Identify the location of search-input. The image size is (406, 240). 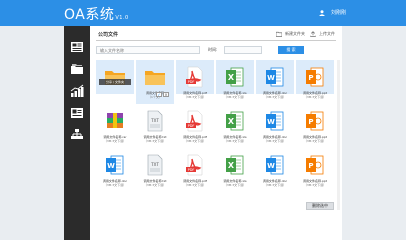
(148, 50).